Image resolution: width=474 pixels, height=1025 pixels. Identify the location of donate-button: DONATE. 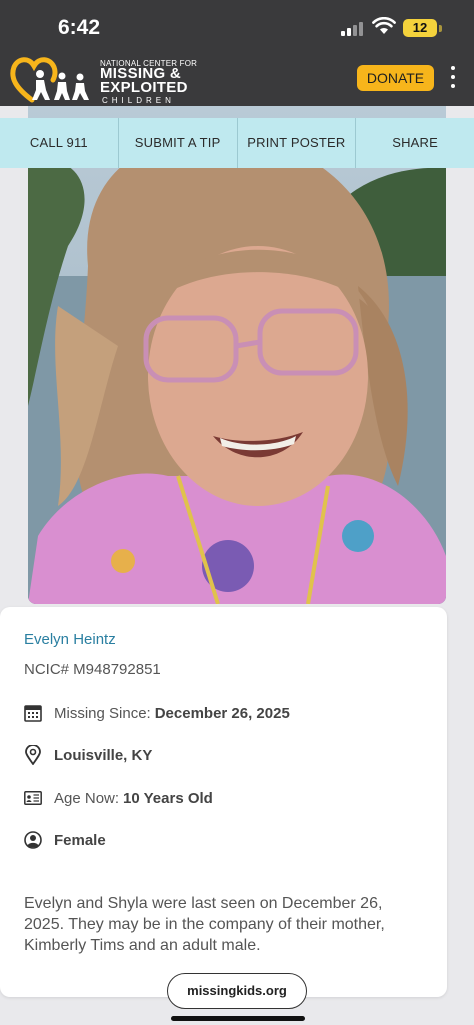
(395, 78).